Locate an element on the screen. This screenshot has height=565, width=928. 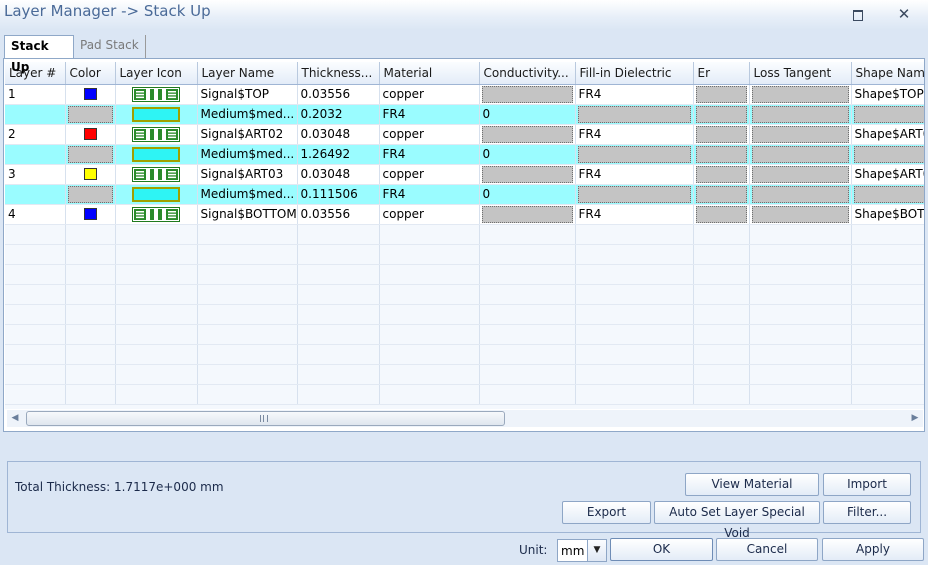
cancel-button: Cancel is located at coordinates (767, 549).